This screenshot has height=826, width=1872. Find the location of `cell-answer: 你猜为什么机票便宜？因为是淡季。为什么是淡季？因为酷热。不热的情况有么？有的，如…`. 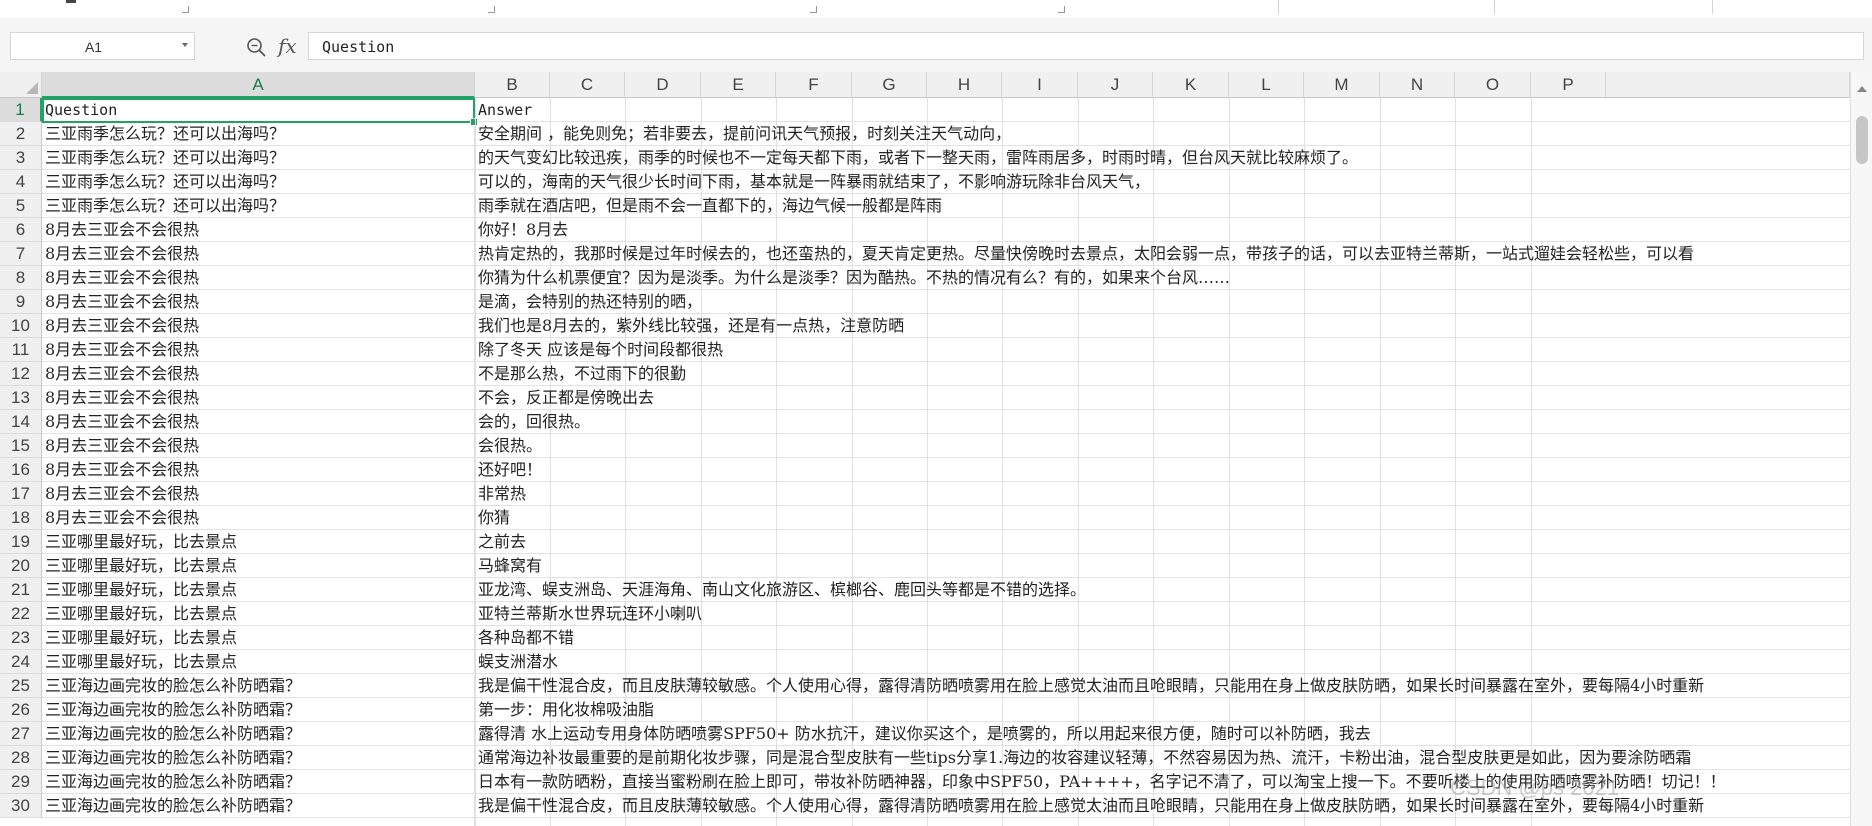

cell-answer: 你猜为什么机票便宜？因为是淡季。为什么是淡季？因为酷热。不热的情况有么？有的，如… is located at coordinates (1162, 278).